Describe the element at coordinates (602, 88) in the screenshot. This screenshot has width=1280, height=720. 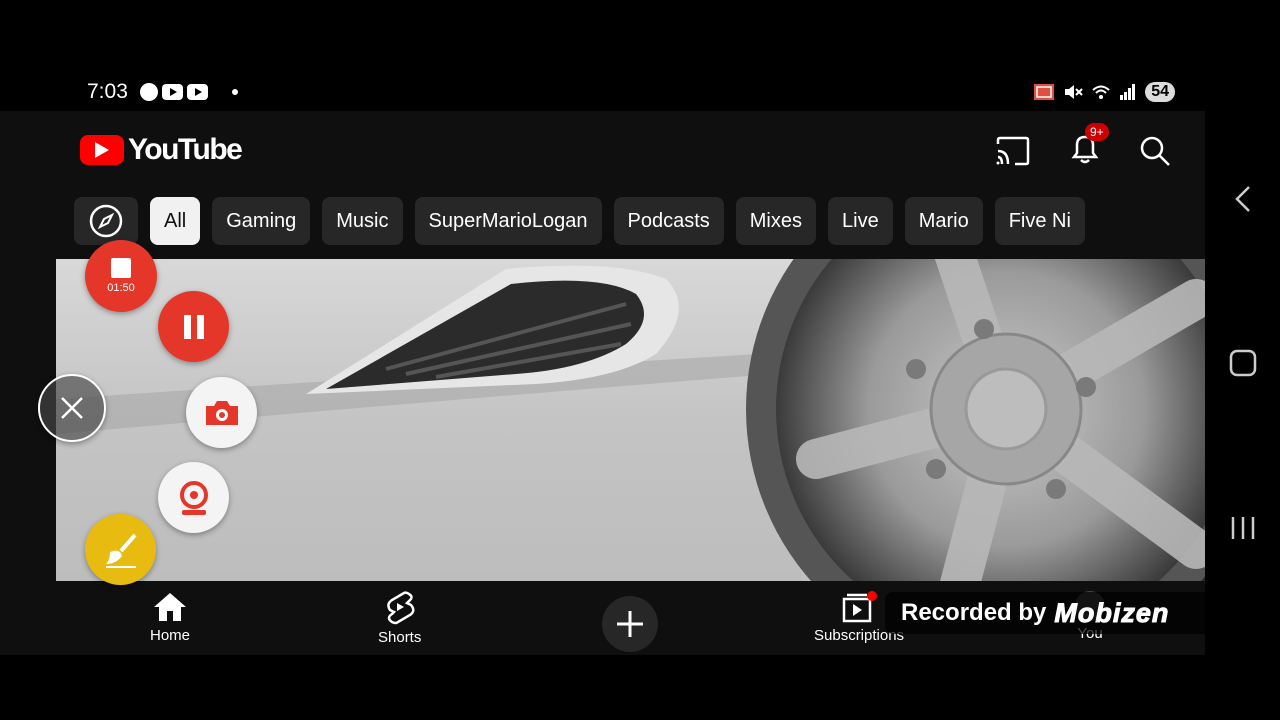
I see `status-bar: 7:03 54` at that location.